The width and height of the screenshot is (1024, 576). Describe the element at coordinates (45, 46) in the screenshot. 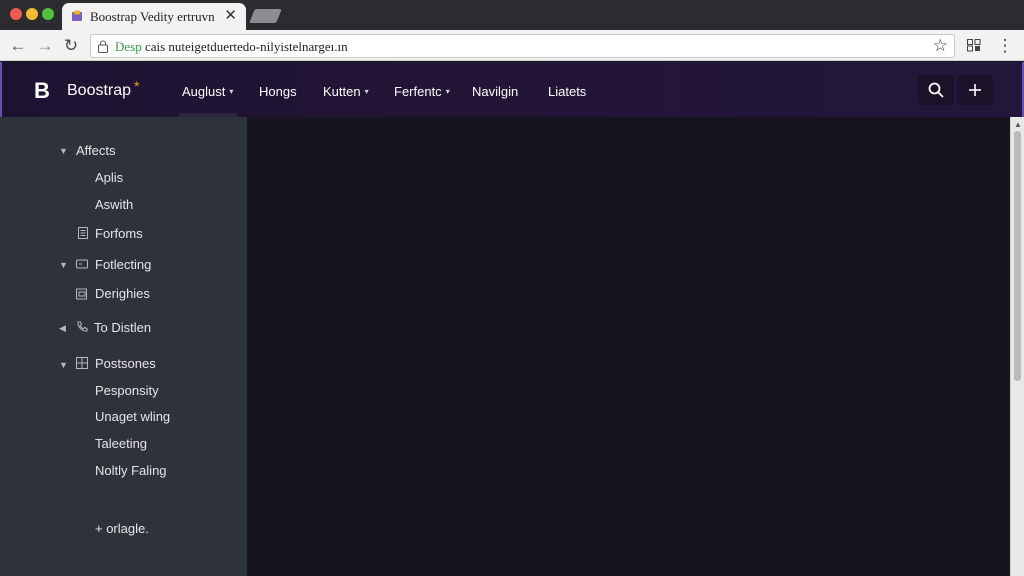

I see `forward-icon: →` at that location.